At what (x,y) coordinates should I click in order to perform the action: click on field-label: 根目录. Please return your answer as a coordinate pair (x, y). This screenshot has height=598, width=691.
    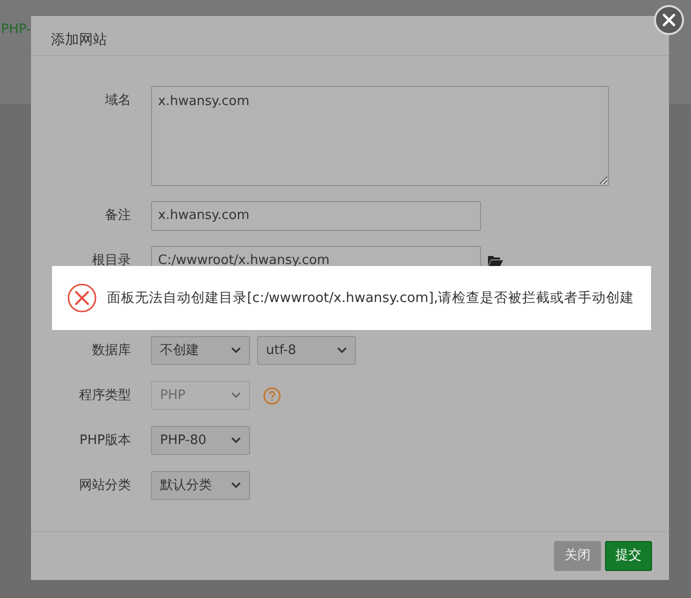
    Looking at the image, I should click on (111, 261).